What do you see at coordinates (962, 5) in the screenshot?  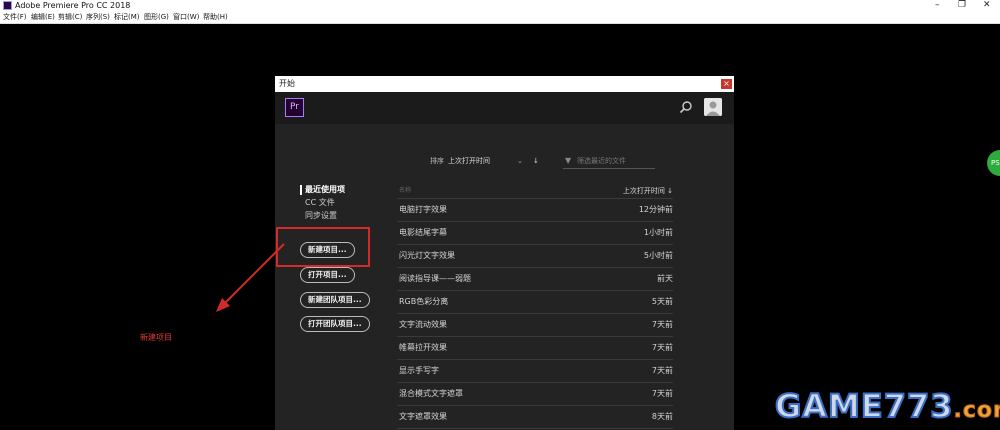 I see `restore-button: ❐` at bounding box center [962, 5].